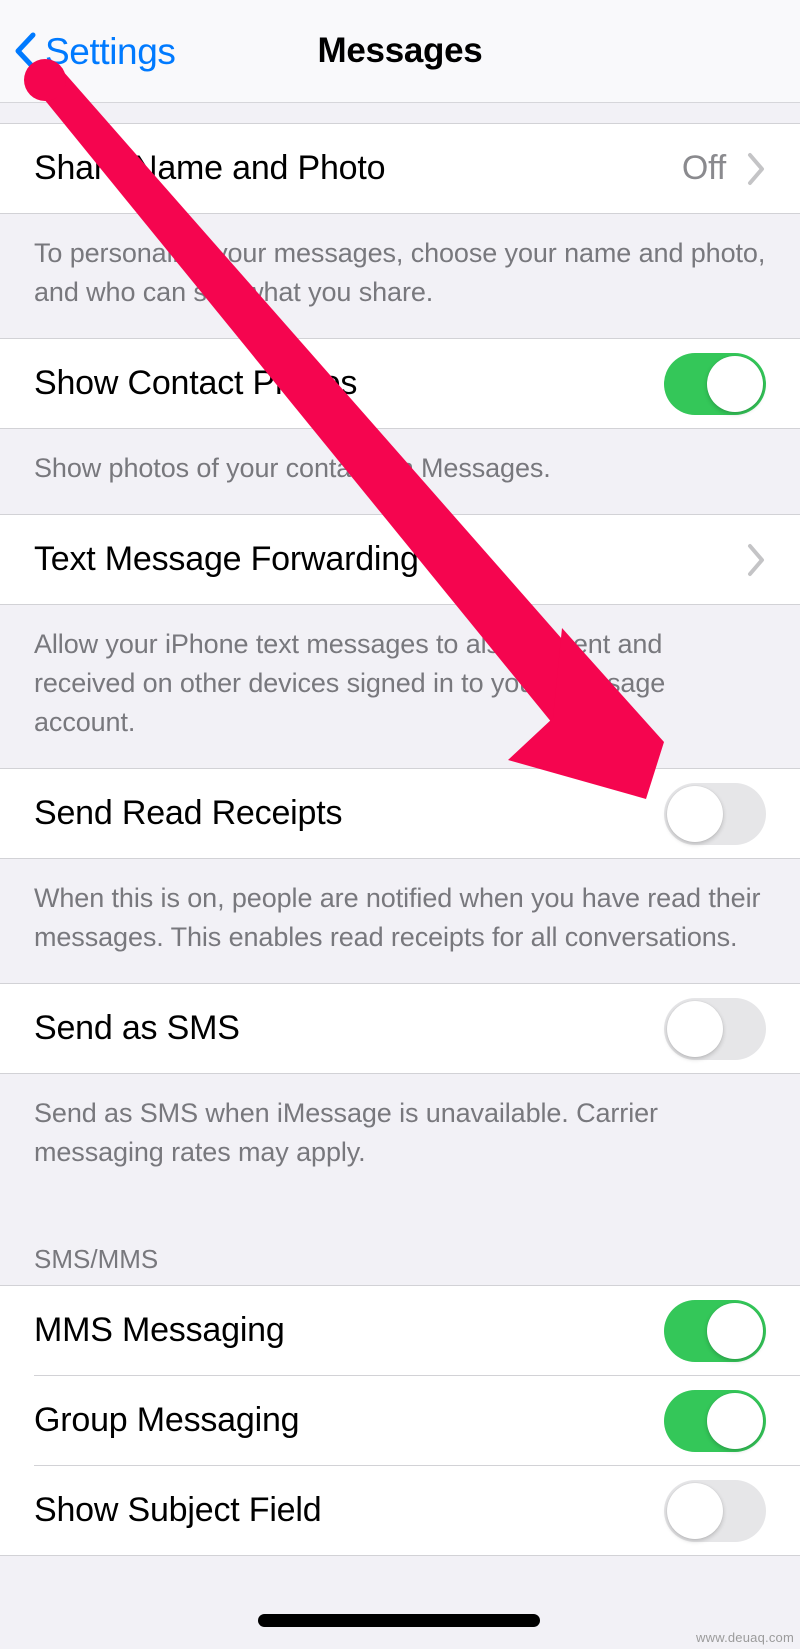 This screenshot has height=1649, width=800. I want to click on settings-row-show-contact-photos: Show Contact Photos, so click(400, 383).